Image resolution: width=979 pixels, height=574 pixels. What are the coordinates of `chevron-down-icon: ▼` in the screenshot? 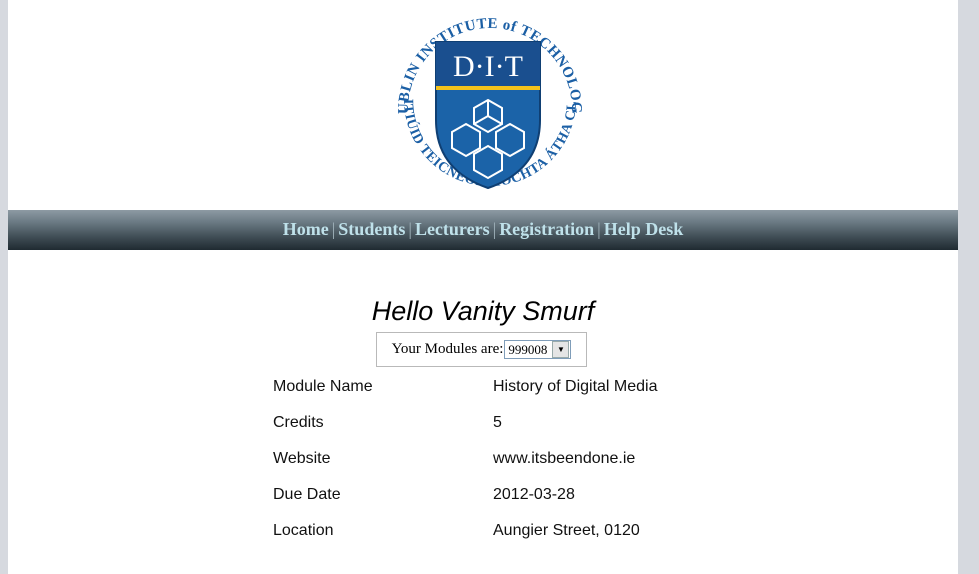 It's located at (561, 349).